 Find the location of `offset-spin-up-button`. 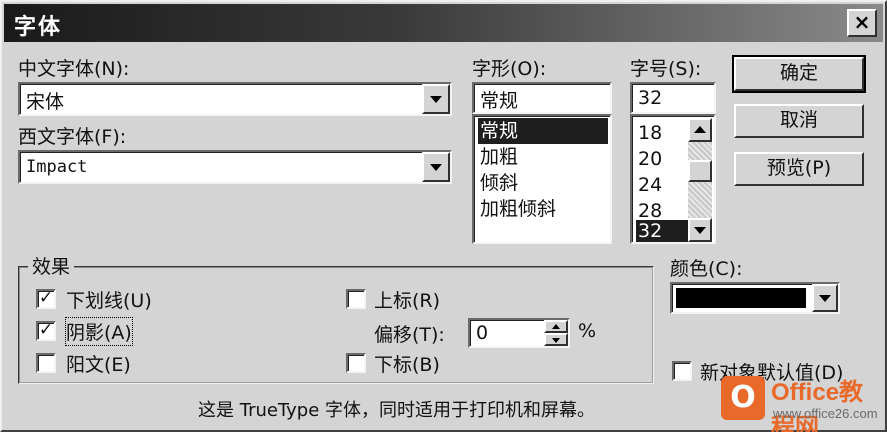

offset-spin-up-button is located at coordinates (556, 326).